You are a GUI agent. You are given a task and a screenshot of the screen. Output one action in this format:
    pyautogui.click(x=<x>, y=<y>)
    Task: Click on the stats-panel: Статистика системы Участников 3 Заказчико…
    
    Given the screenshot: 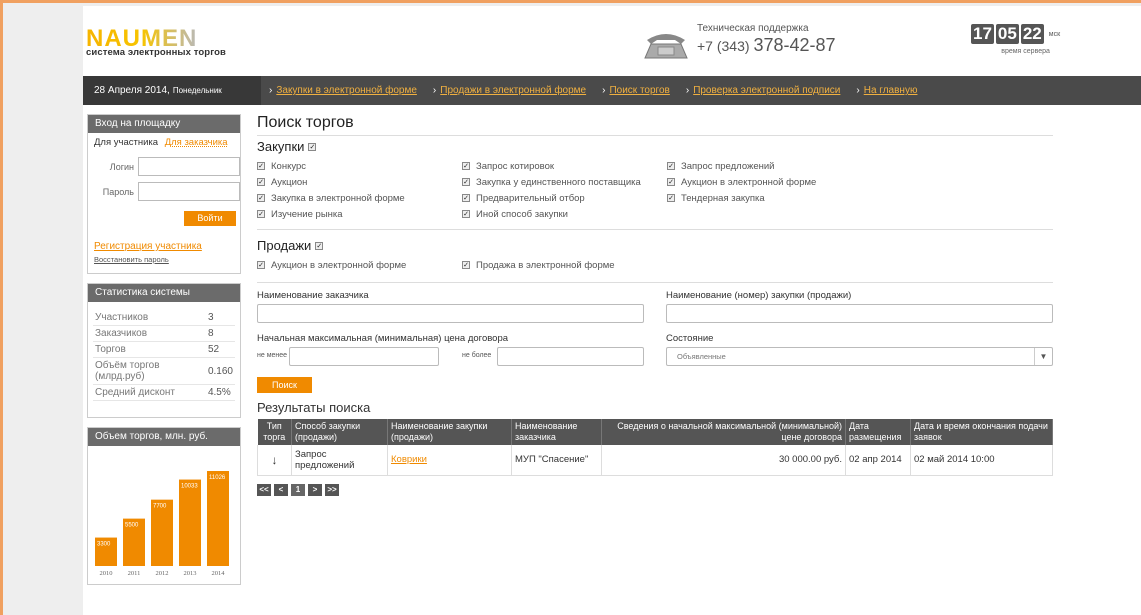 What is the action you would take?
    pyautogui.click(x=164, y=350)
    